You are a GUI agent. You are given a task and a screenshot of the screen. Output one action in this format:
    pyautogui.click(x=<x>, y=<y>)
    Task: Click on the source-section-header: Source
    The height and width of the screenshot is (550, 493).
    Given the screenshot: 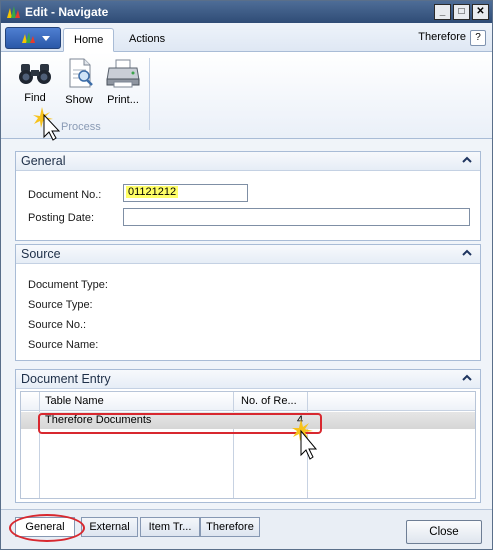 What is the action you would take?
    pyautogui.click(x=248, y=254)
    